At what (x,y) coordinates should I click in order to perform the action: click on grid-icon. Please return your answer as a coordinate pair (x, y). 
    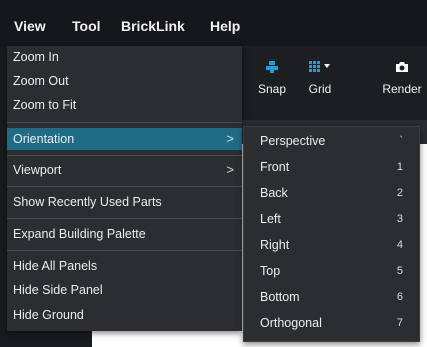
    Looking at the image, I should click on (320, 69).